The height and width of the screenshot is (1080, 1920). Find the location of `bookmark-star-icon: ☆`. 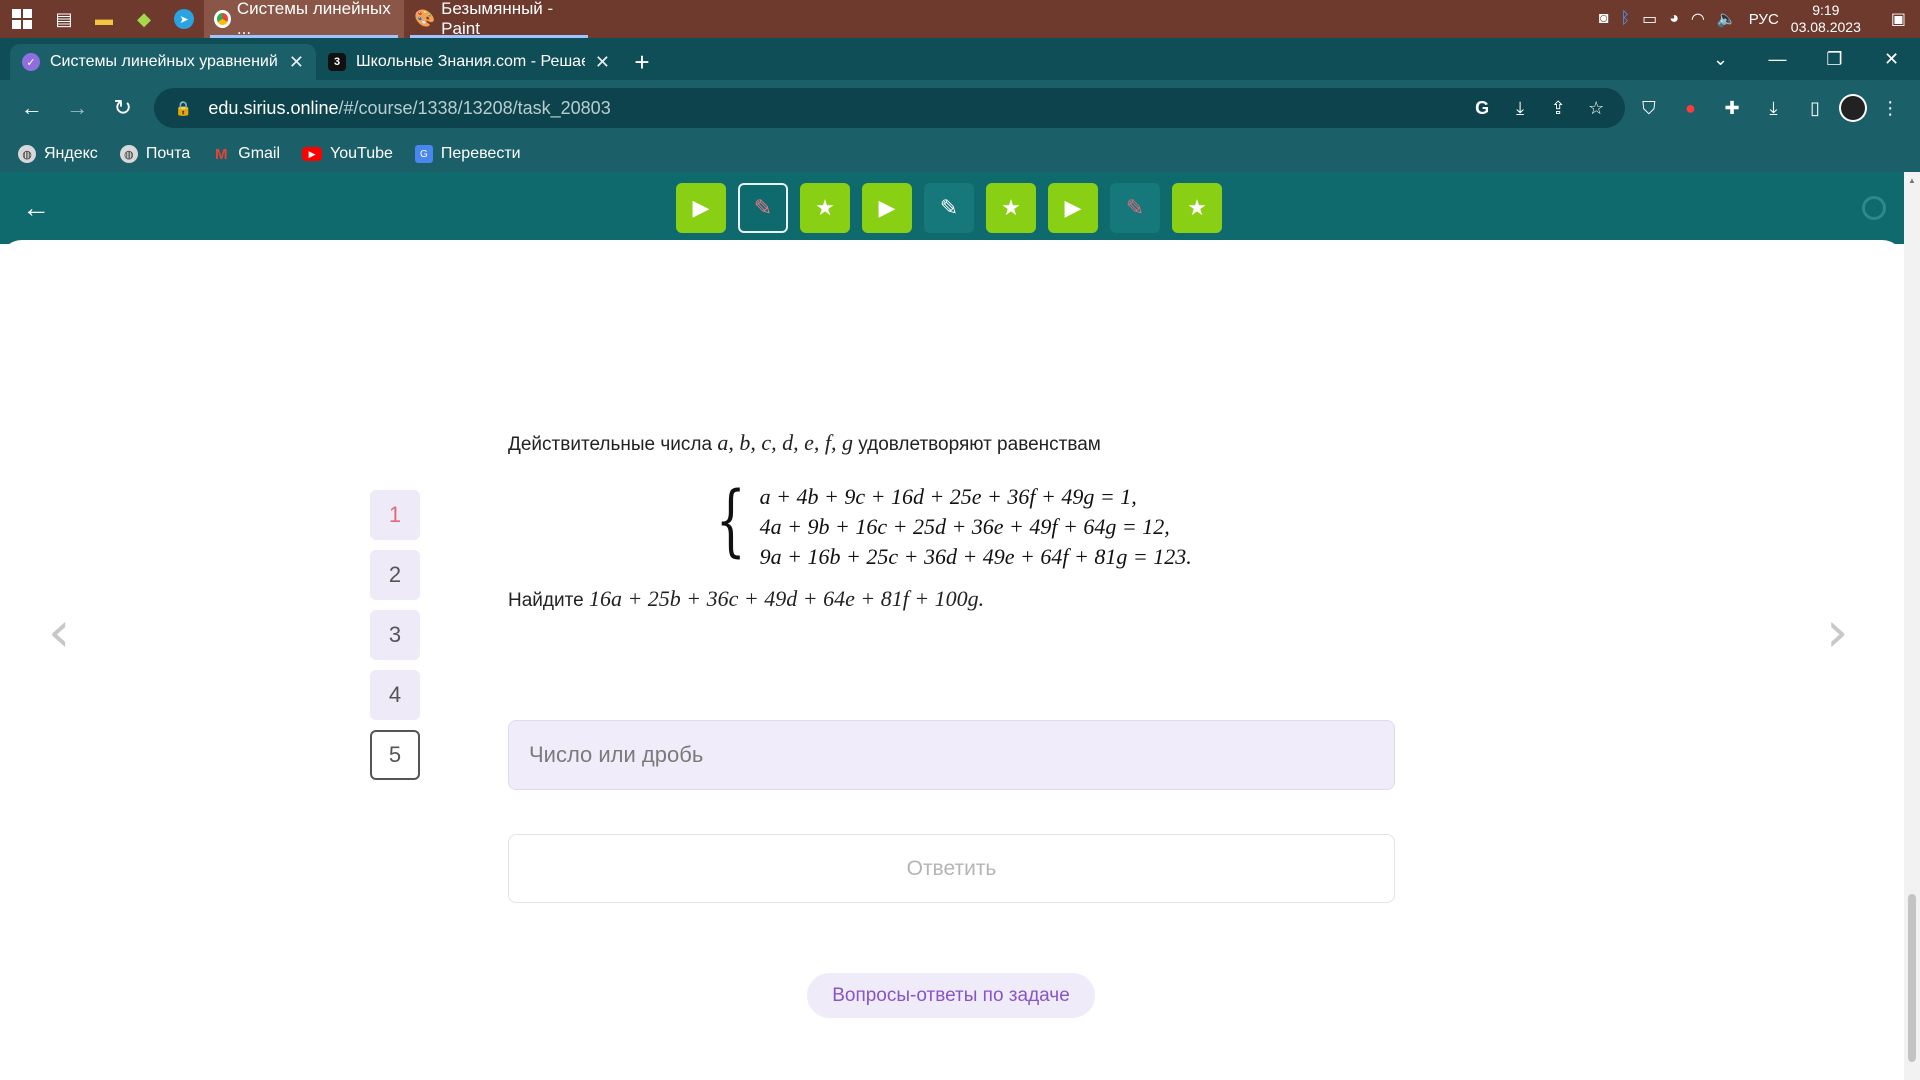

bookmark-star-icon: ☆ is located at coordinates (1596, 108).